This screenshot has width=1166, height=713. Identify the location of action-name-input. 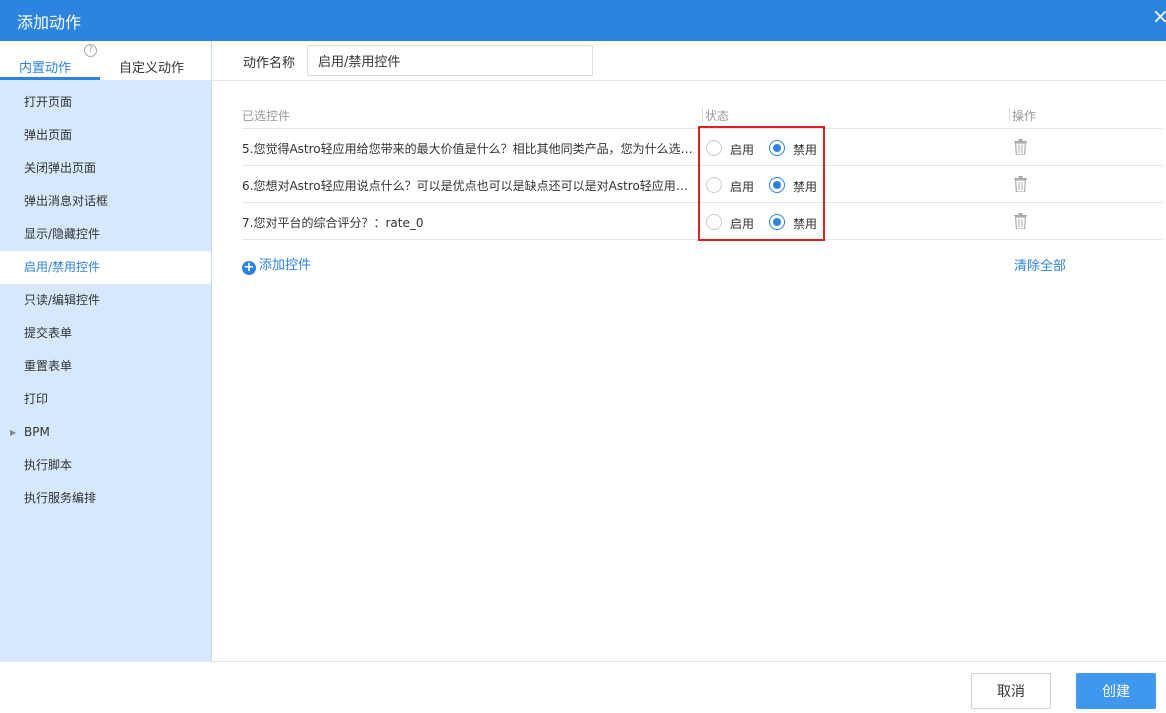
(450, 60).